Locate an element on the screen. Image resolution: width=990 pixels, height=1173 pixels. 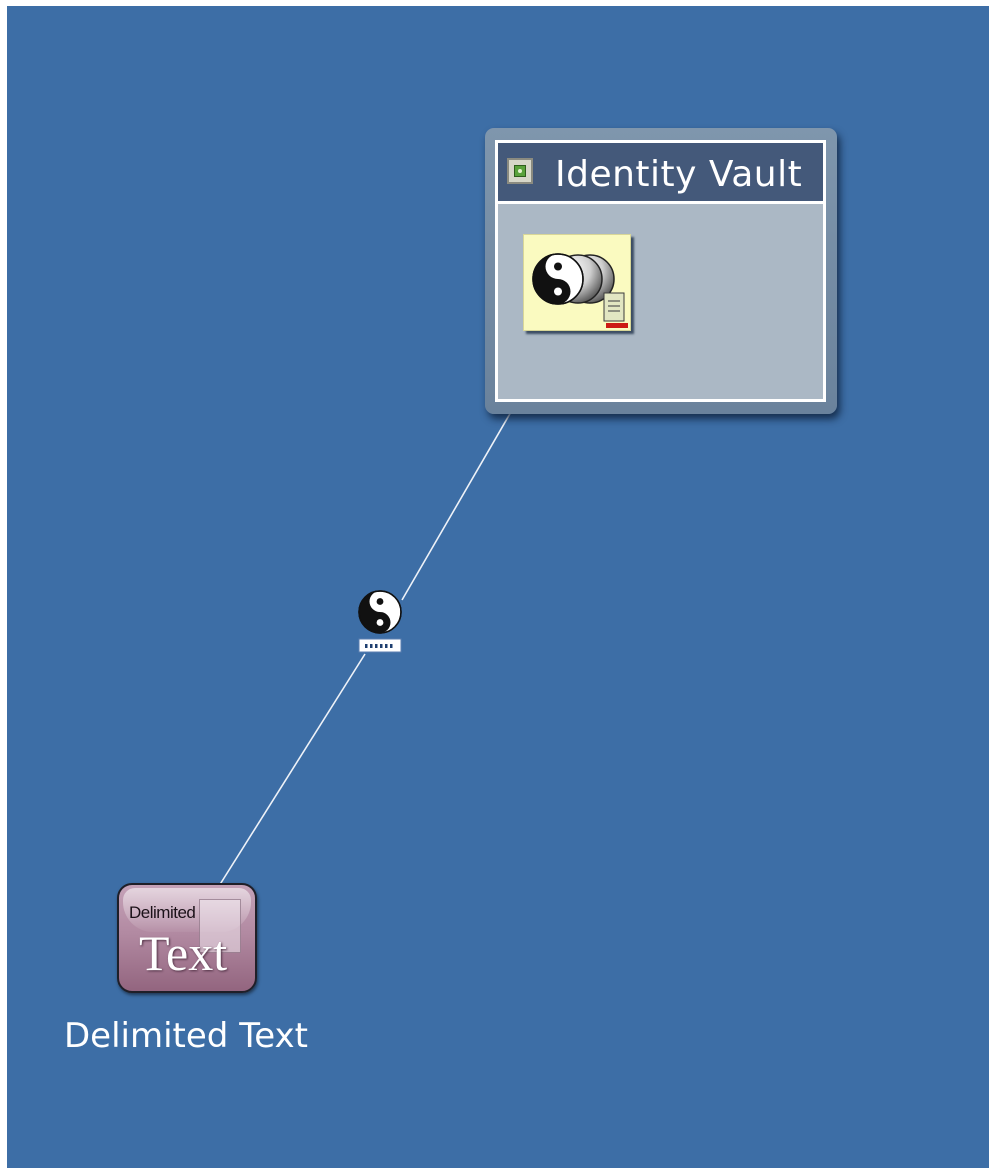
identity-vault-title: Identity Vault is located at coordinates (679, 174).